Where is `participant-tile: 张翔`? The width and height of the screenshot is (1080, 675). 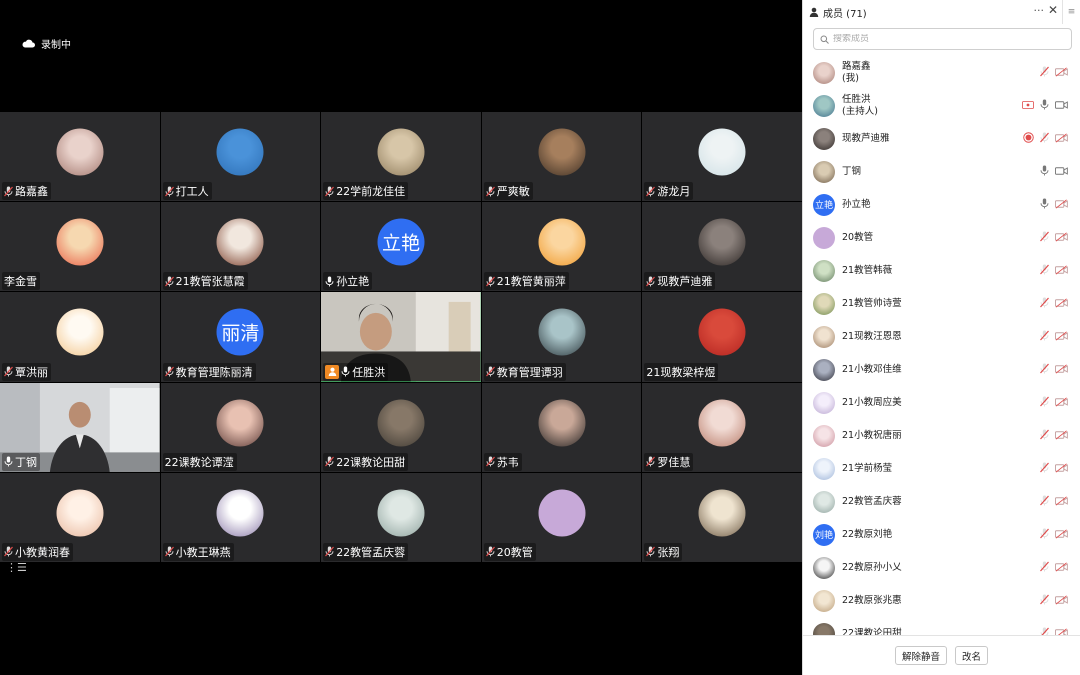 participant-tile: 张翔 is located at coordinates (722, 517).